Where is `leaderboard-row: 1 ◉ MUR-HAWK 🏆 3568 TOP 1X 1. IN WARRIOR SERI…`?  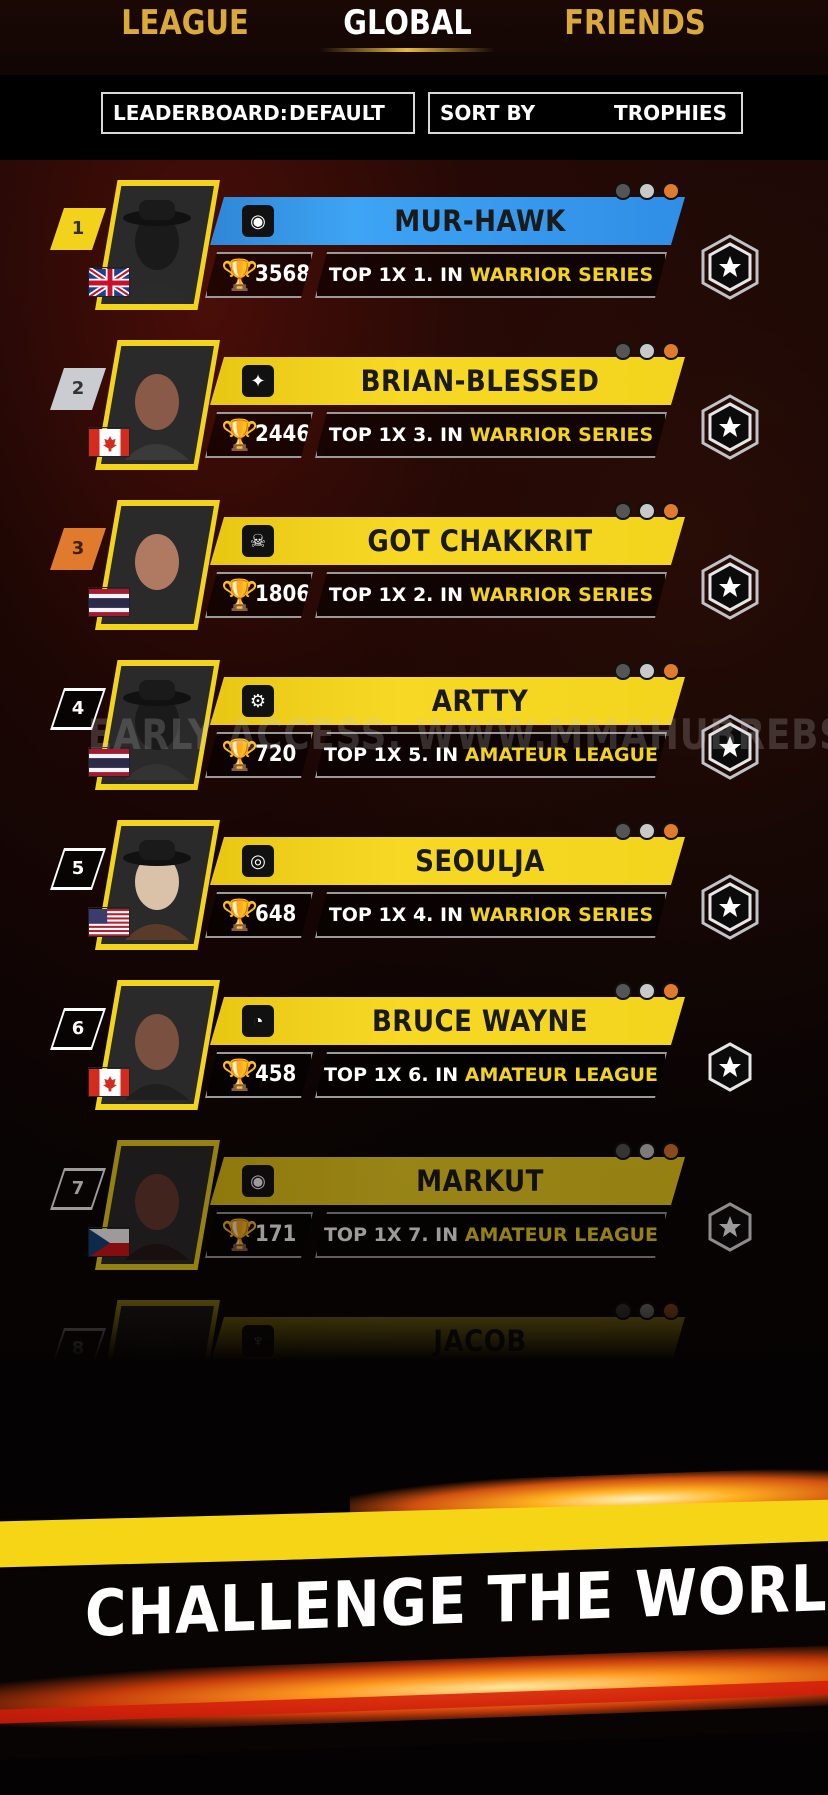 leaderboard-row: 1 ◉ MUR-HAWK 🏆 3568 TOP 1X 1. IN WARRIOR SERI… is located at coordinates (414, 242).